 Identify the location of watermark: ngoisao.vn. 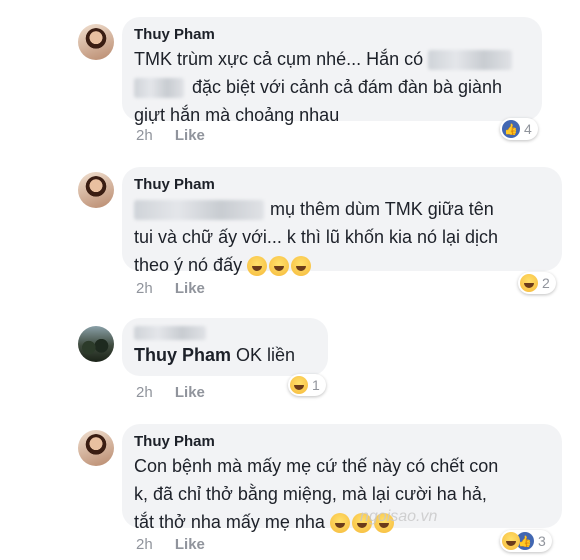
(399, 516).